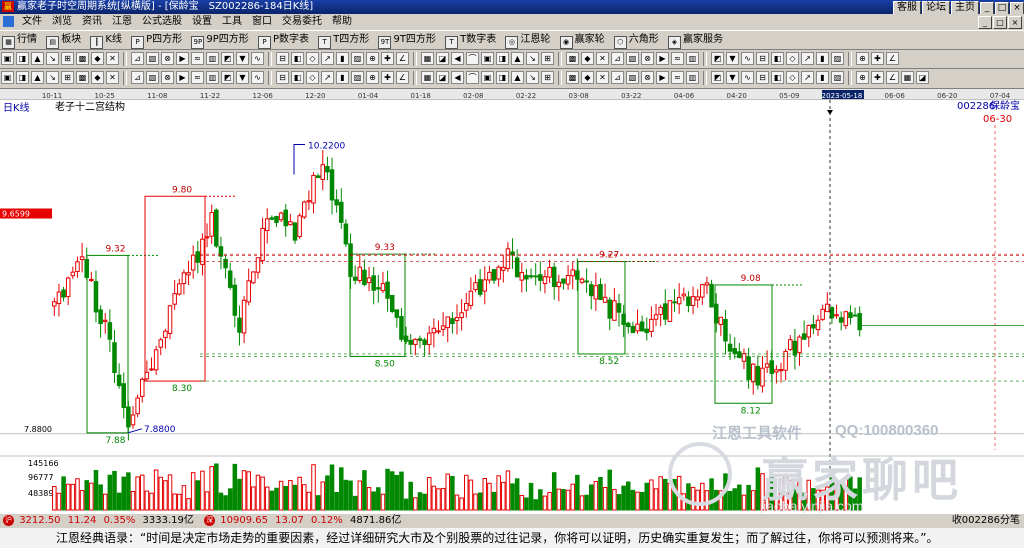  I want to click on mdi-minimize-button: _, so click(985, 22).